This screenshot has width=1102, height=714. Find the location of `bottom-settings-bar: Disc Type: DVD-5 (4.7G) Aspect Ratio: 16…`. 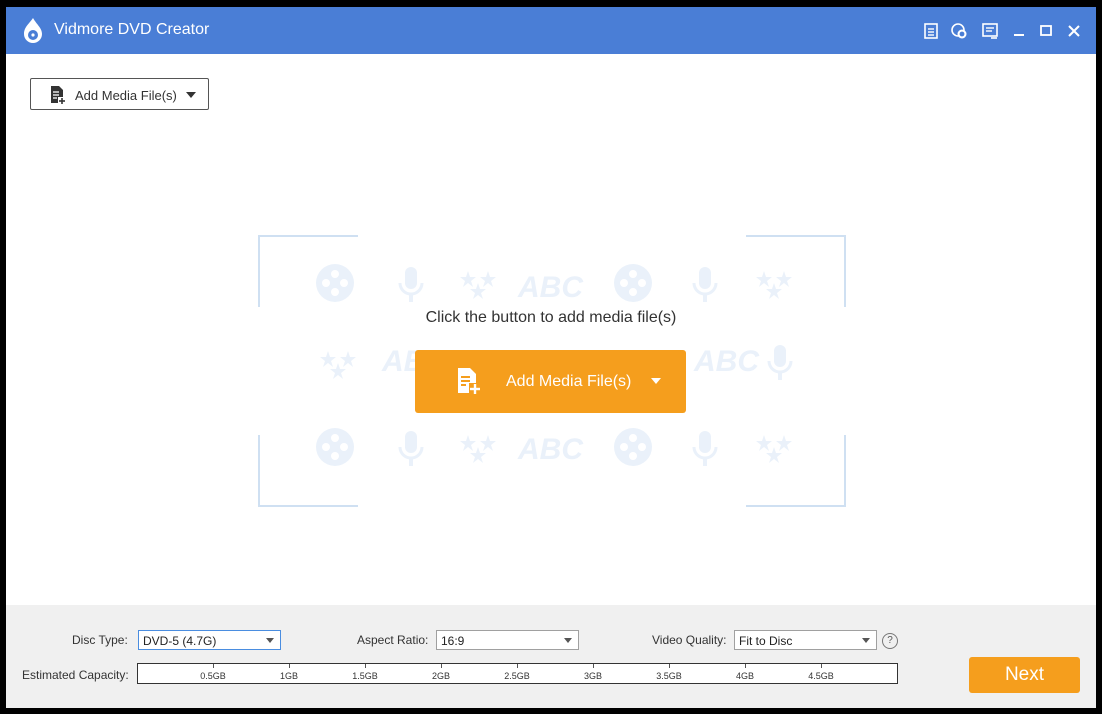

bottom-settings-bar: Disc Type: DVD-5 (4.7G) Aspect Ratio: 16… is located at coordinates (551, 656).